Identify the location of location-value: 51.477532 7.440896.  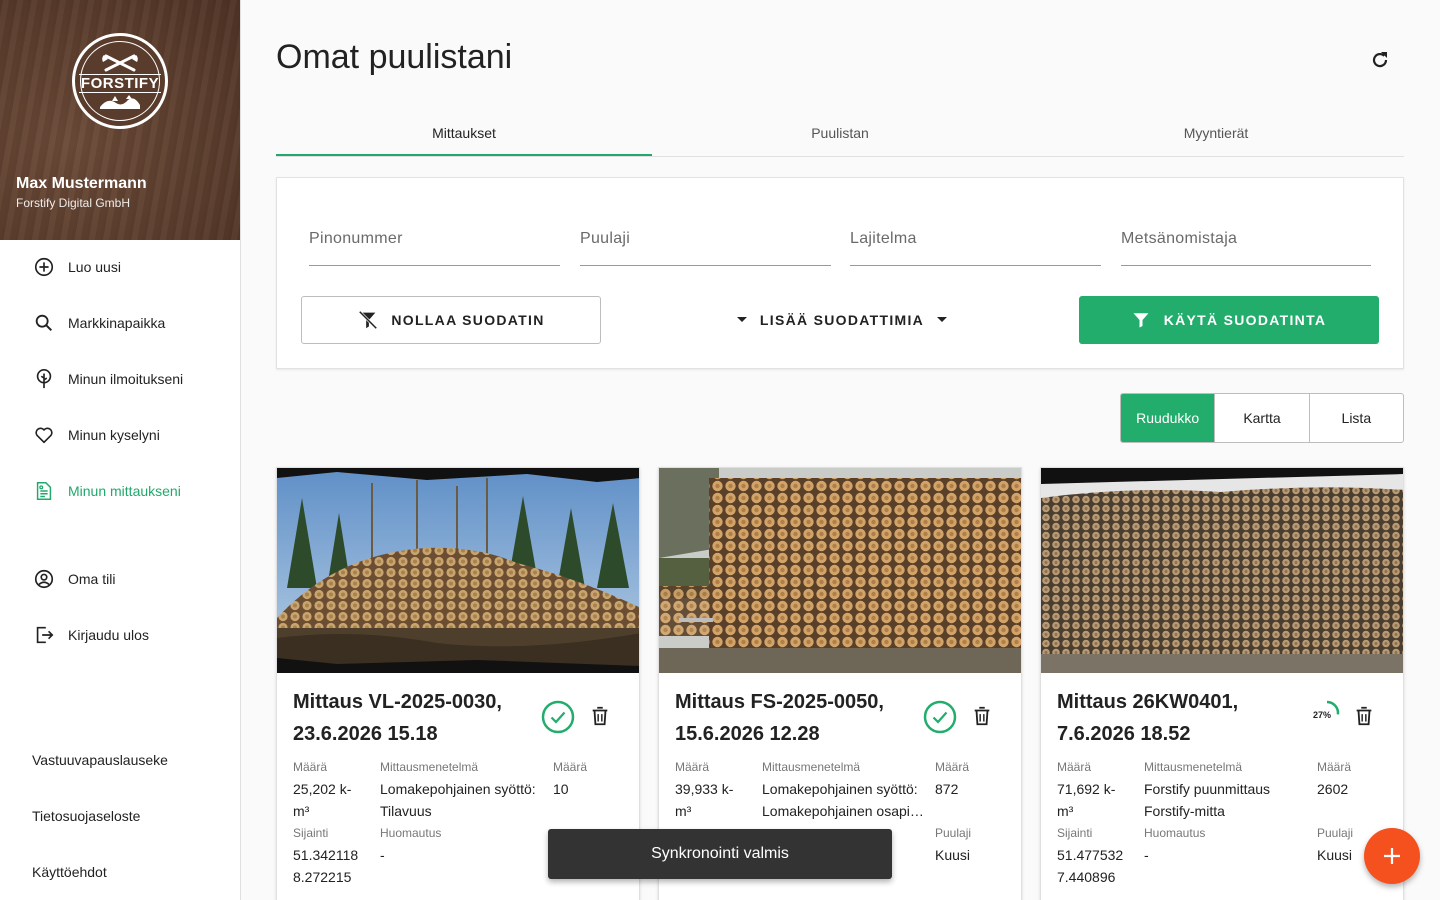
(1090, 866).